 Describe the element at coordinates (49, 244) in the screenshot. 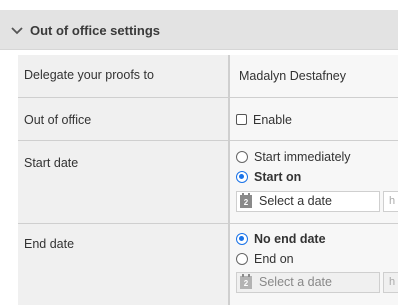

I see `end-date-label: End date` at that location.